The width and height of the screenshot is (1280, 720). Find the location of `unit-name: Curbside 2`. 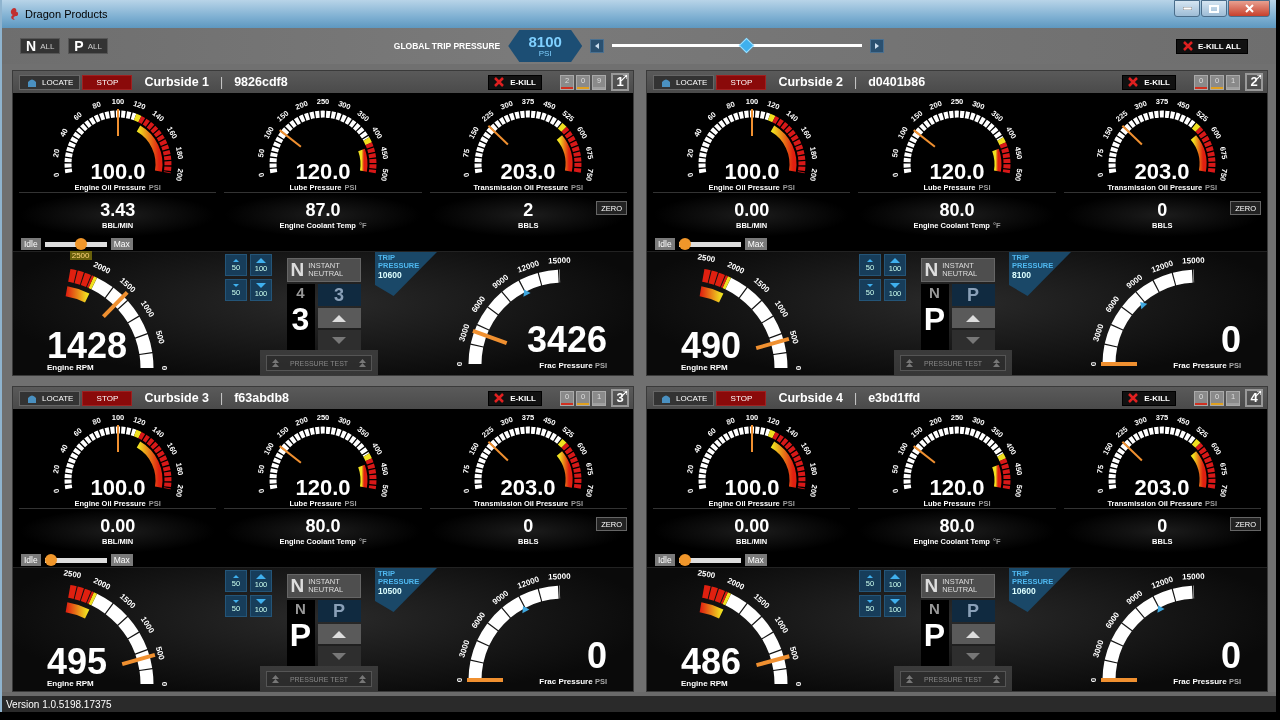

unit-name: Curbside 2 is located at coordinates (811, 82).